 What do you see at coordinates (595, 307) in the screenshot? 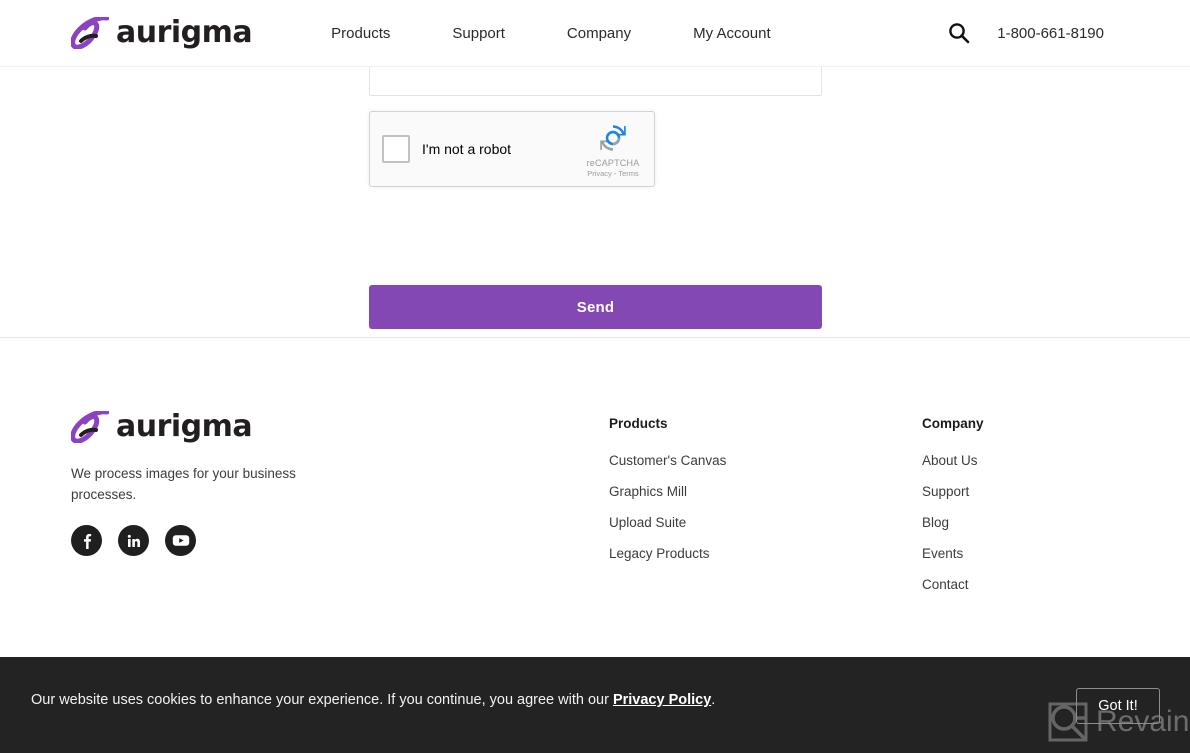
I see `send-button: Send` at bounding box center [595, 307].